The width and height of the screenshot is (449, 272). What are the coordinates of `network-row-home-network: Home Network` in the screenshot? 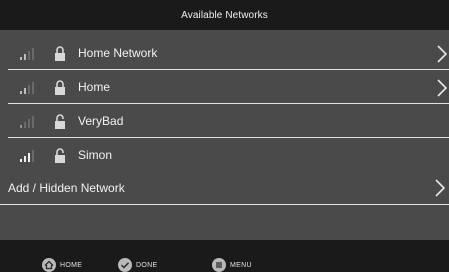 It's located at (228, 53).